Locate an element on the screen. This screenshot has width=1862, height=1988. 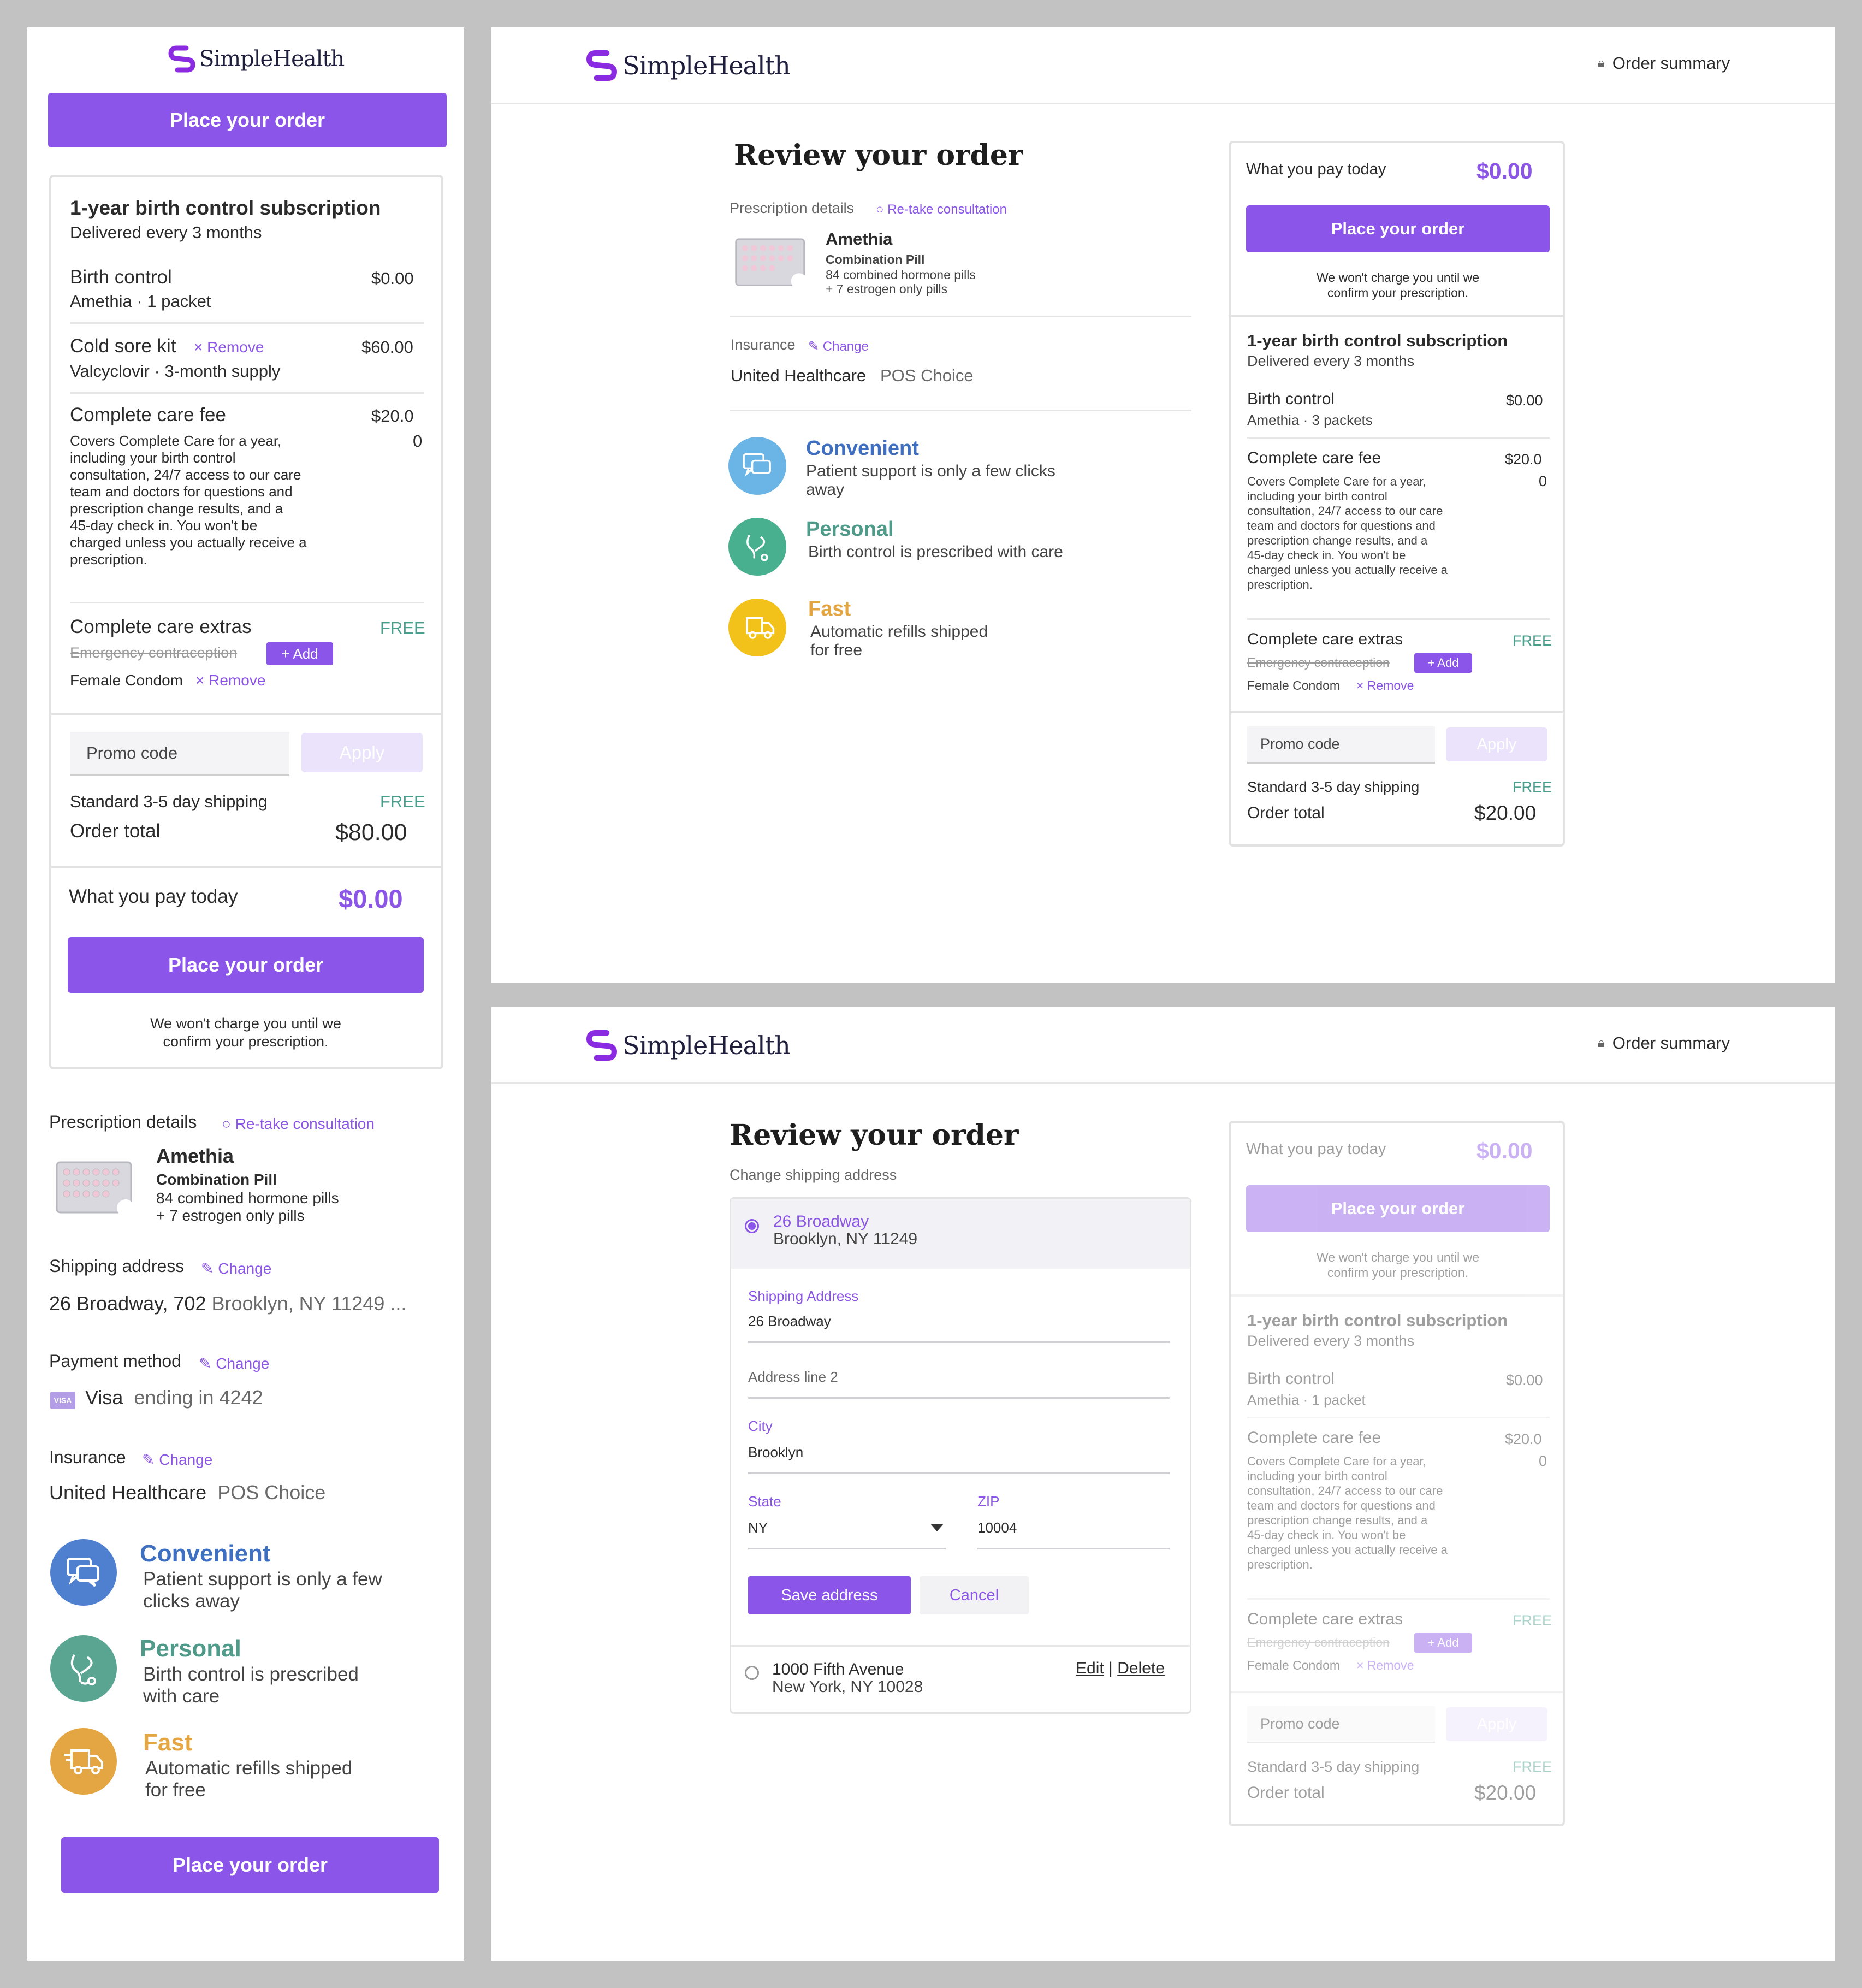
place-order-button-bottom: Place your order is located at coordinates (250, 1865).